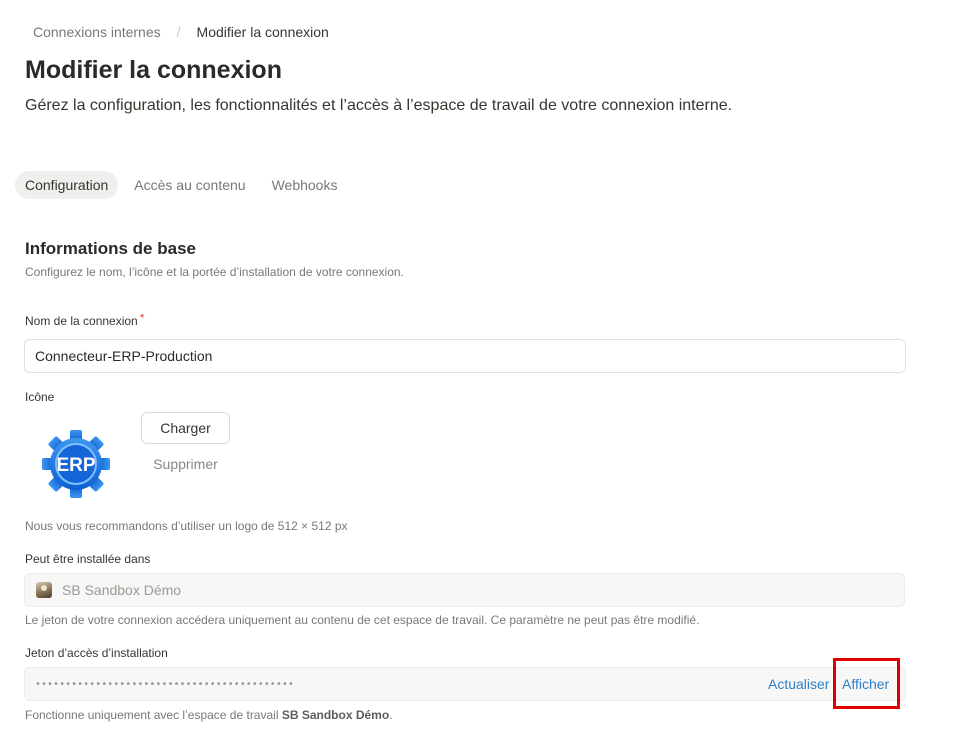 Image resolution: width=953 pixels, height=741 pixels. What do you see at coordinates (40, 397) in the screenshot?
I see `icon-label: Icône` at bounding box center [40, 397].